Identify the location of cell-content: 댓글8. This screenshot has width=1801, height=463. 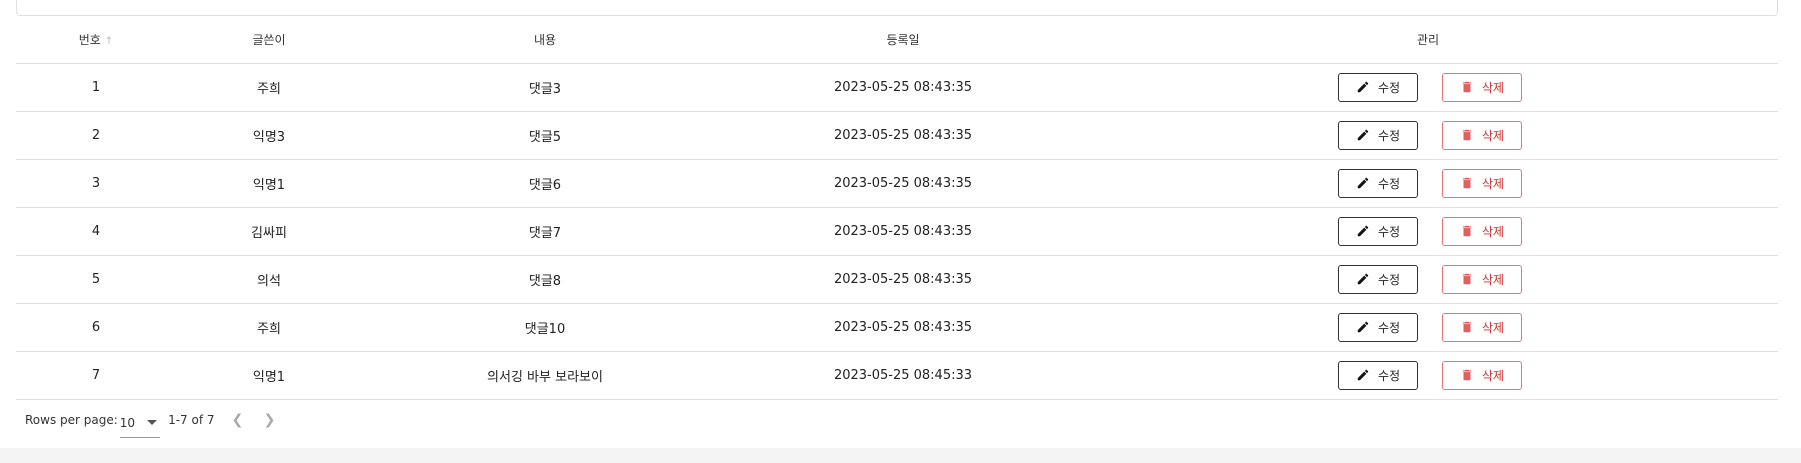
(545, 279).